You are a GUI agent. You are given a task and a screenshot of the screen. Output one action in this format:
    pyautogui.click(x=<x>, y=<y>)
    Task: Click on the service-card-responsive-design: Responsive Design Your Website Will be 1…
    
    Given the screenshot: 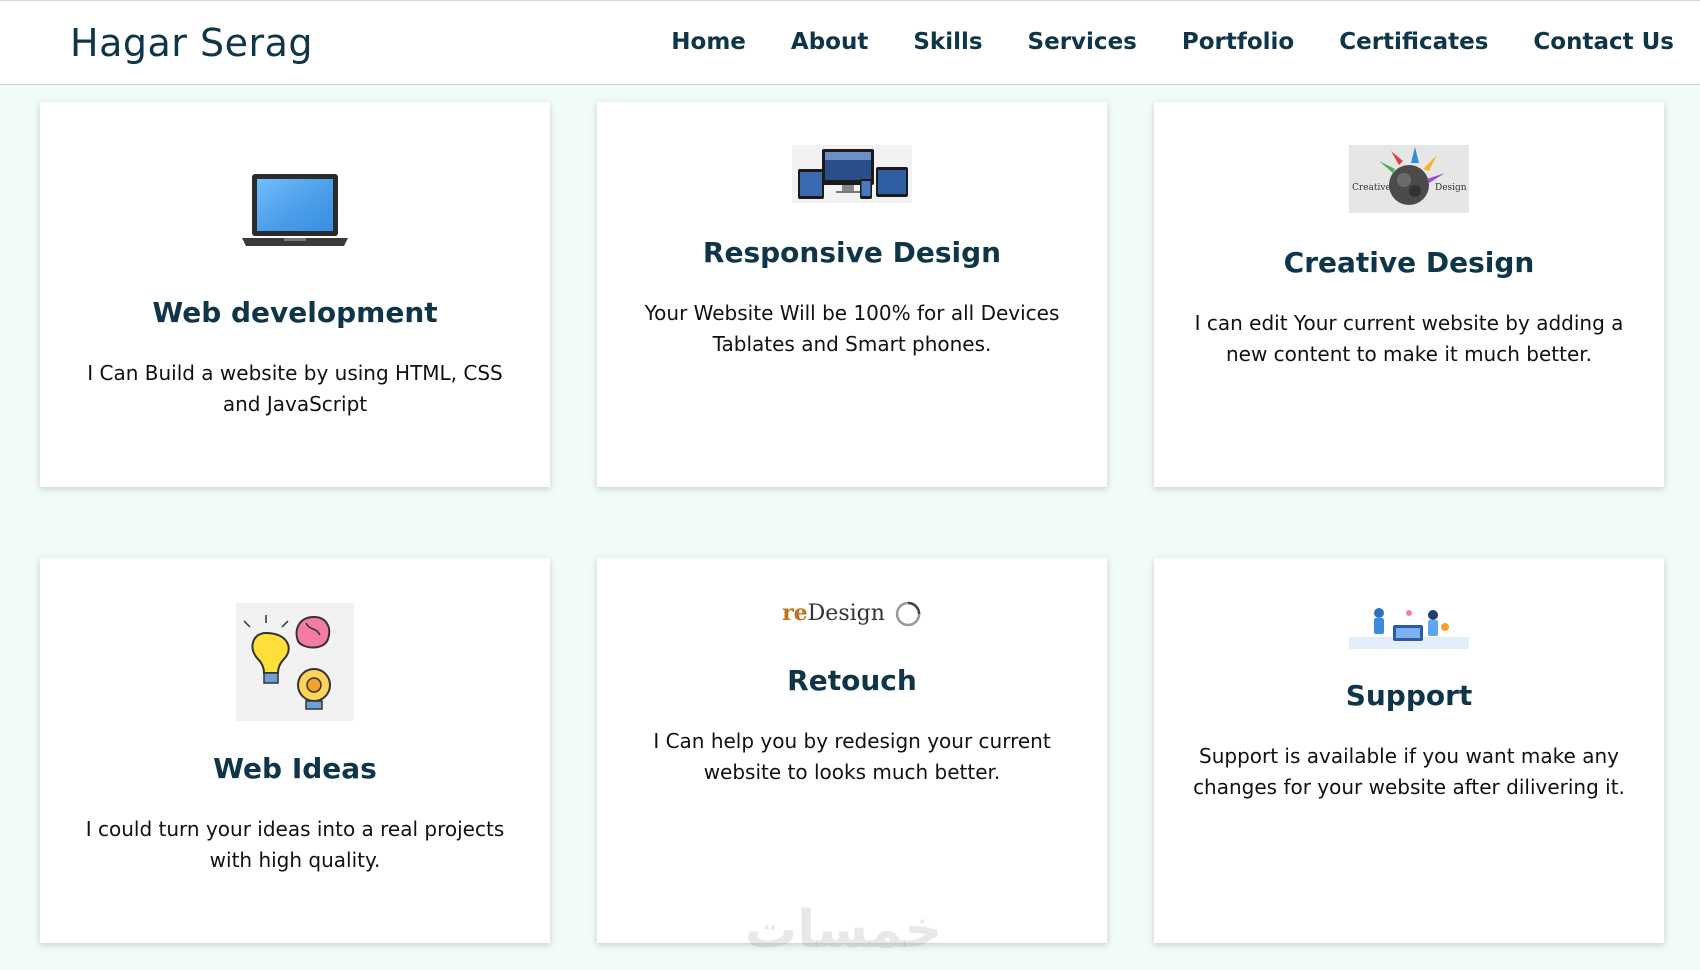 What is the action you would take?
    pyautogui.click(x=852, y=294)
    